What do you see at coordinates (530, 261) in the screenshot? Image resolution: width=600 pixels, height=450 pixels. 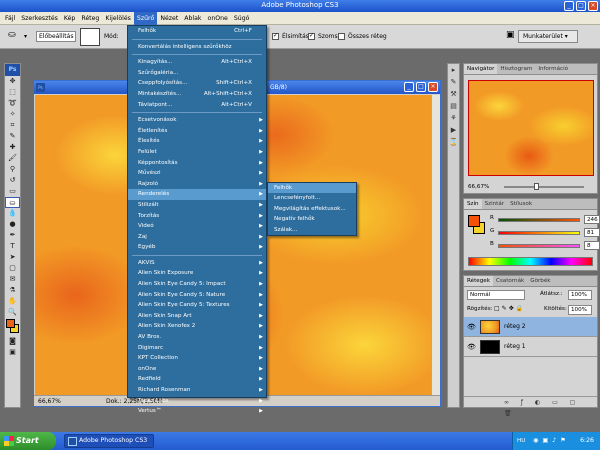 I see `color-spectrum-bar` at bounding box center [530, 261].